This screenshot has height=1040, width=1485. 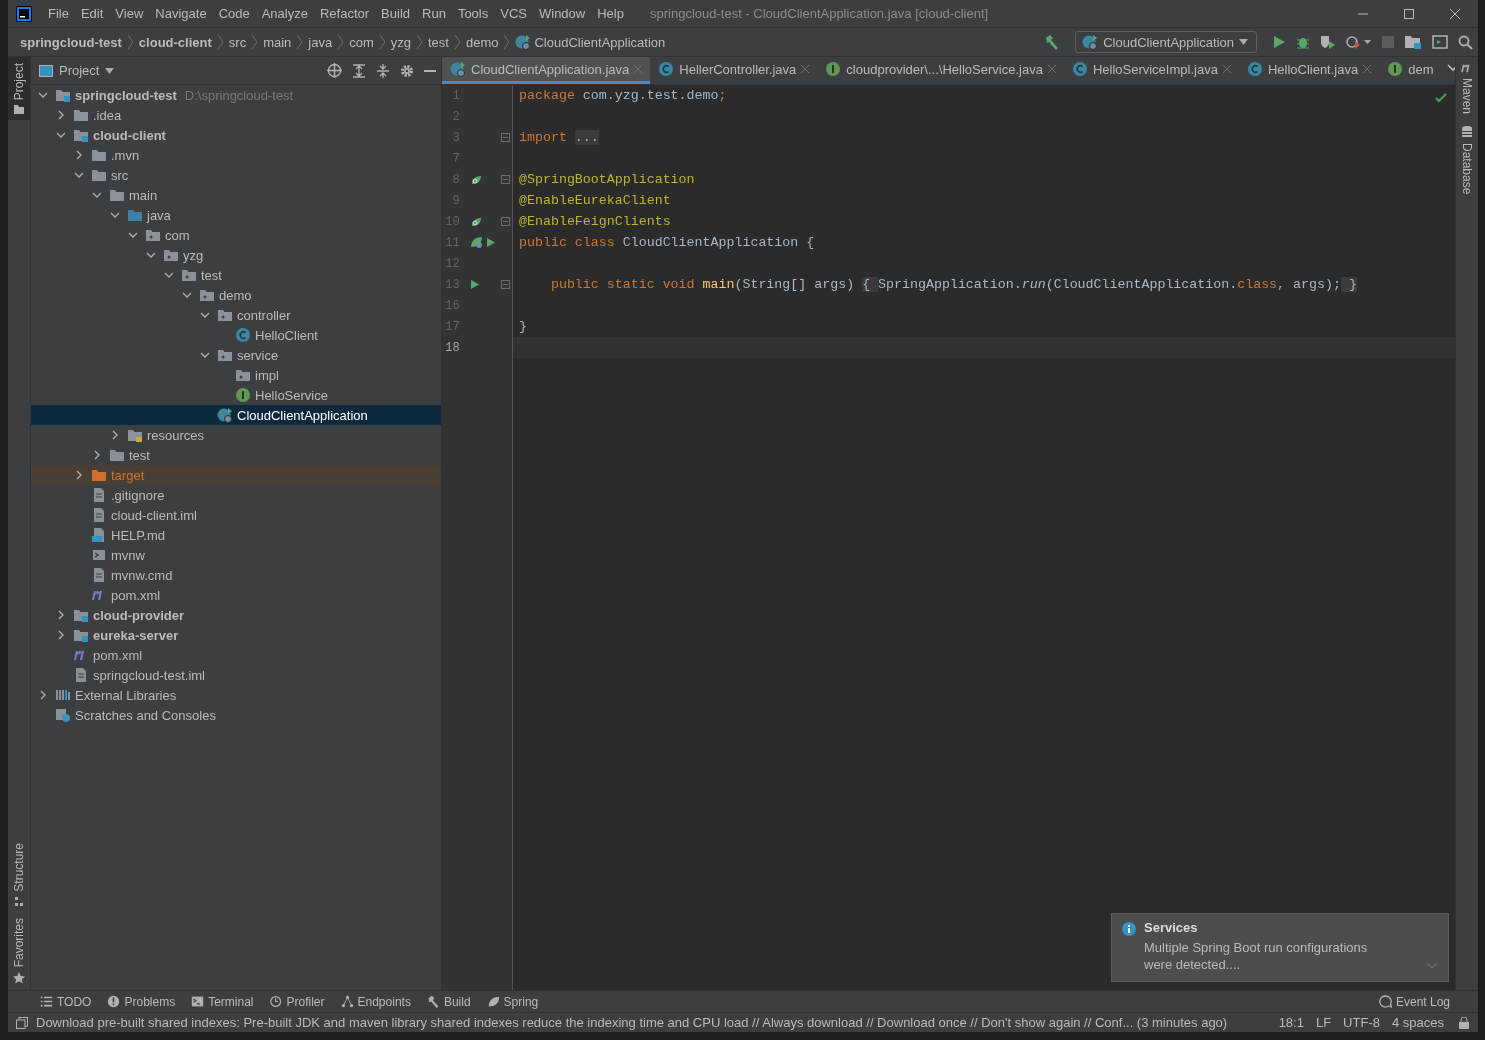 What do you see at coordinates (236, 95) in the screenshot?
I see `tree-row: springcloud-test D:\springcloud-test` at bounding box center [236, 95].